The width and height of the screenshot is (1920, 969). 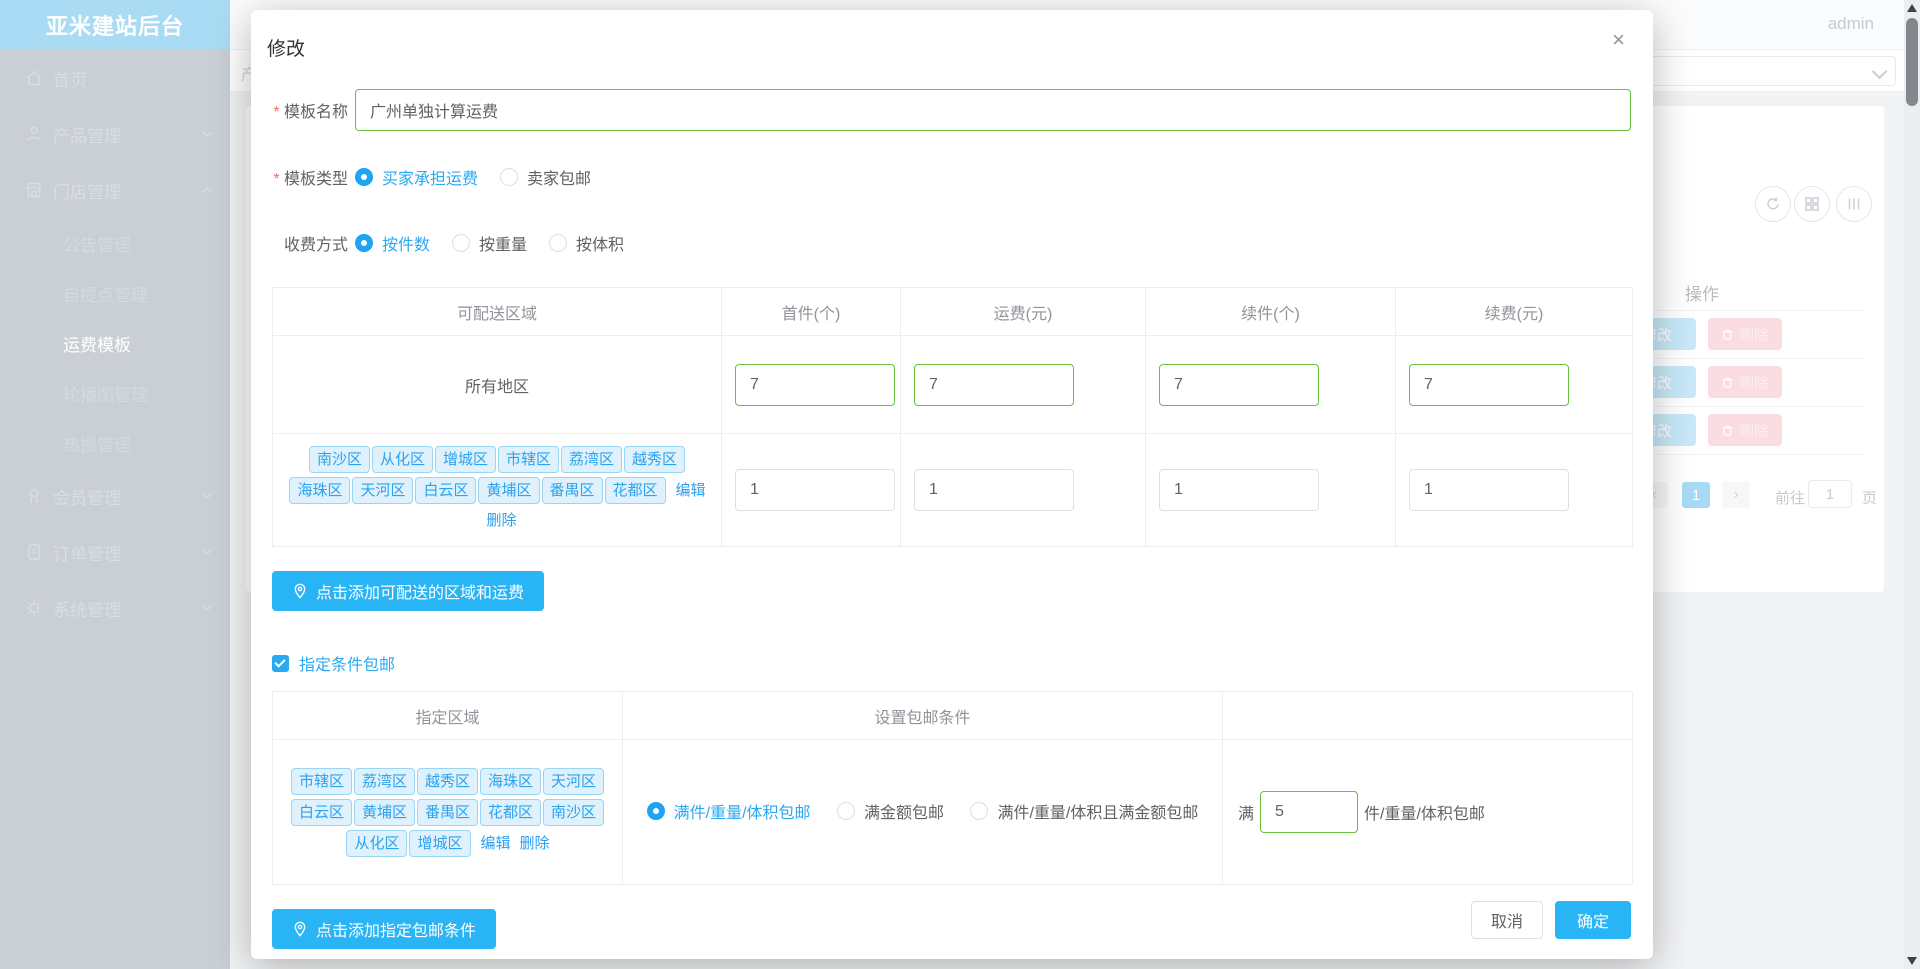 What do you see at coordinates (1592, 920) in the screenshot?
I see `confirm-button: 确定` at bounding box center [1592, 920].